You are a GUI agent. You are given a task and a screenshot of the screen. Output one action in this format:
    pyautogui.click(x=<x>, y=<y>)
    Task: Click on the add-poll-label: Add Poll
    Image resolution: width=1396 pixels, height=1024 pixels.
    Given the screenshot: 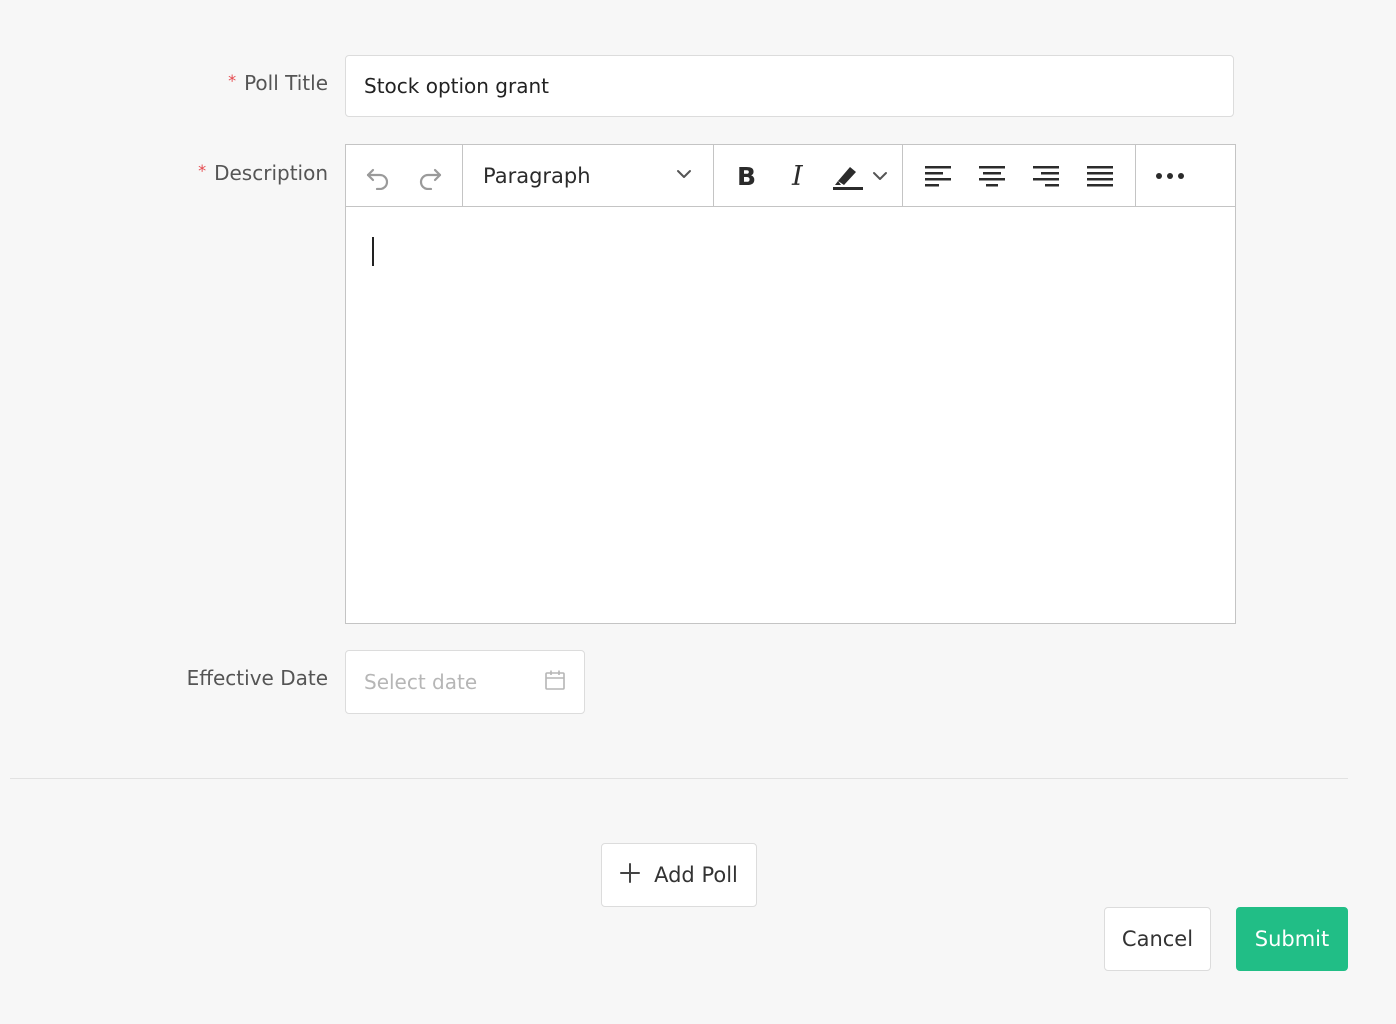 What is the action you would take?
    pyautogui.click(x=696, y=875)
    